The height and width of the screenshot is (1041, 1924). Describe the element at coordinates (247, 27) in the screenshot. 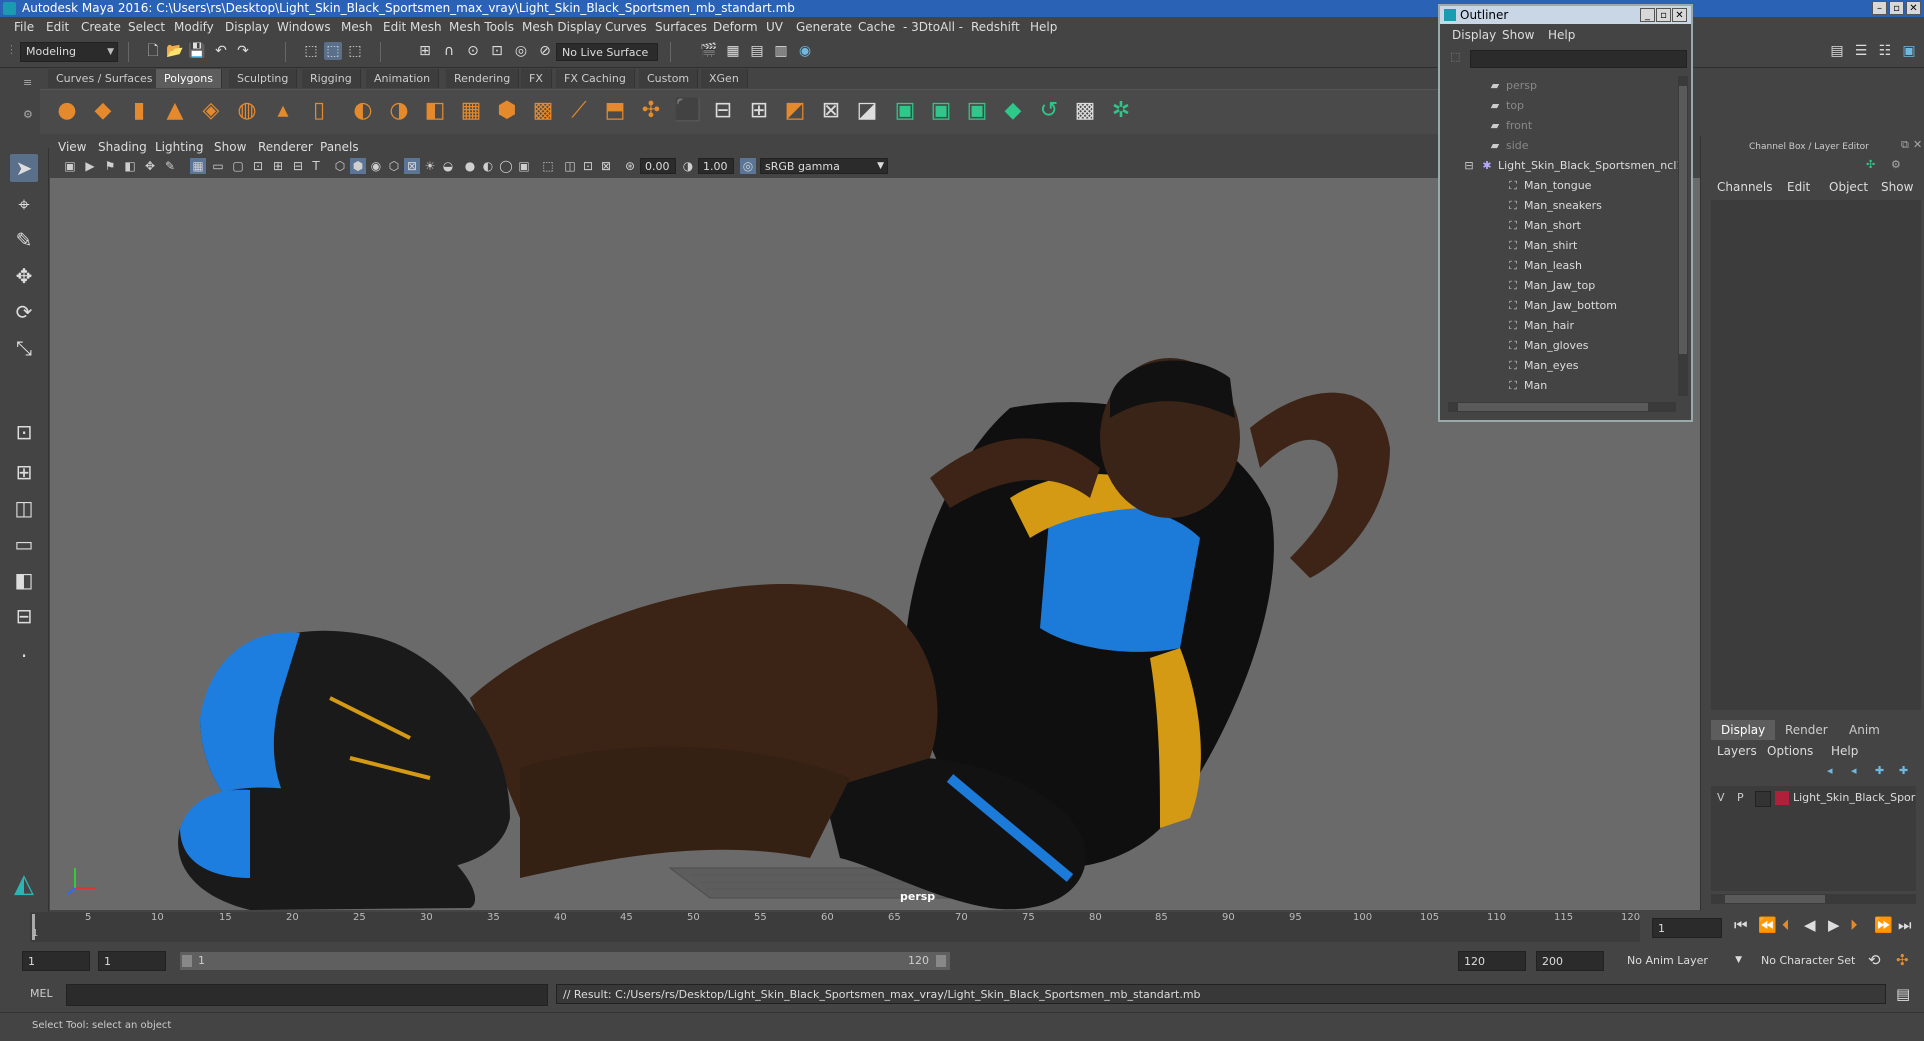

I see `menu-display: Display` at that location.